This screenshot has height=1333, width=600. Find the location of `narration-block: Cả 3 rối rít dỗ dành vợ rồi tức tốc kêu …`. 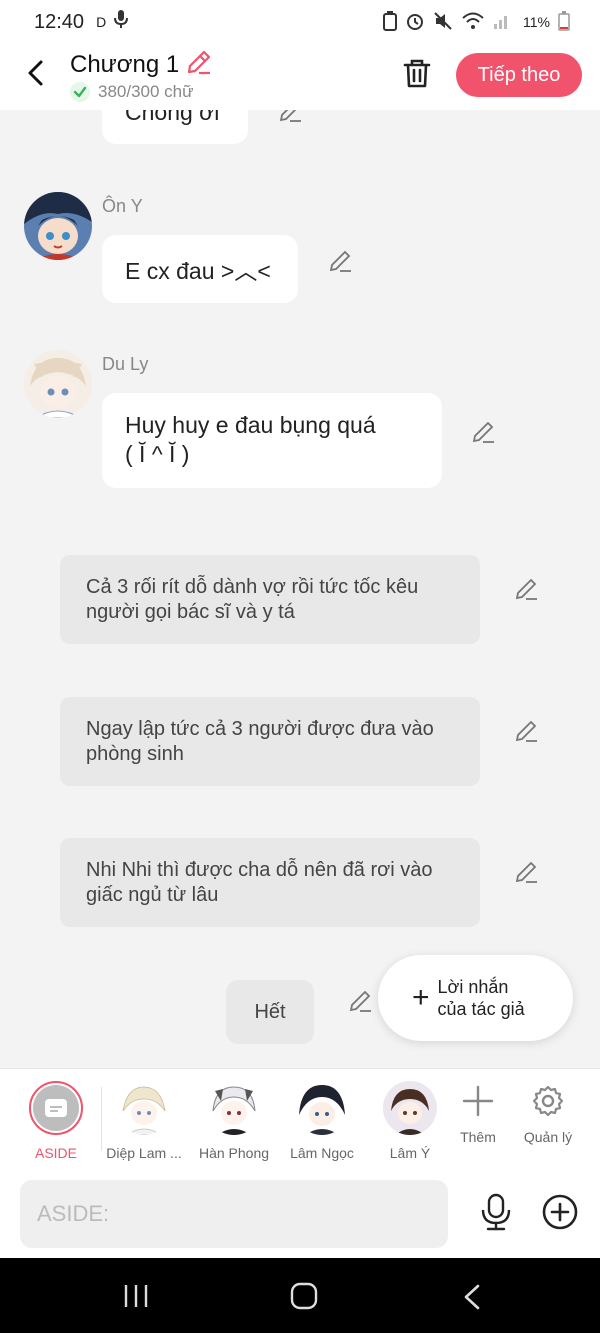

narration-block: Cả 3 rối rít dỗ dành vợ rồi tức tốc kêu … is located at coordinates (270, 599).